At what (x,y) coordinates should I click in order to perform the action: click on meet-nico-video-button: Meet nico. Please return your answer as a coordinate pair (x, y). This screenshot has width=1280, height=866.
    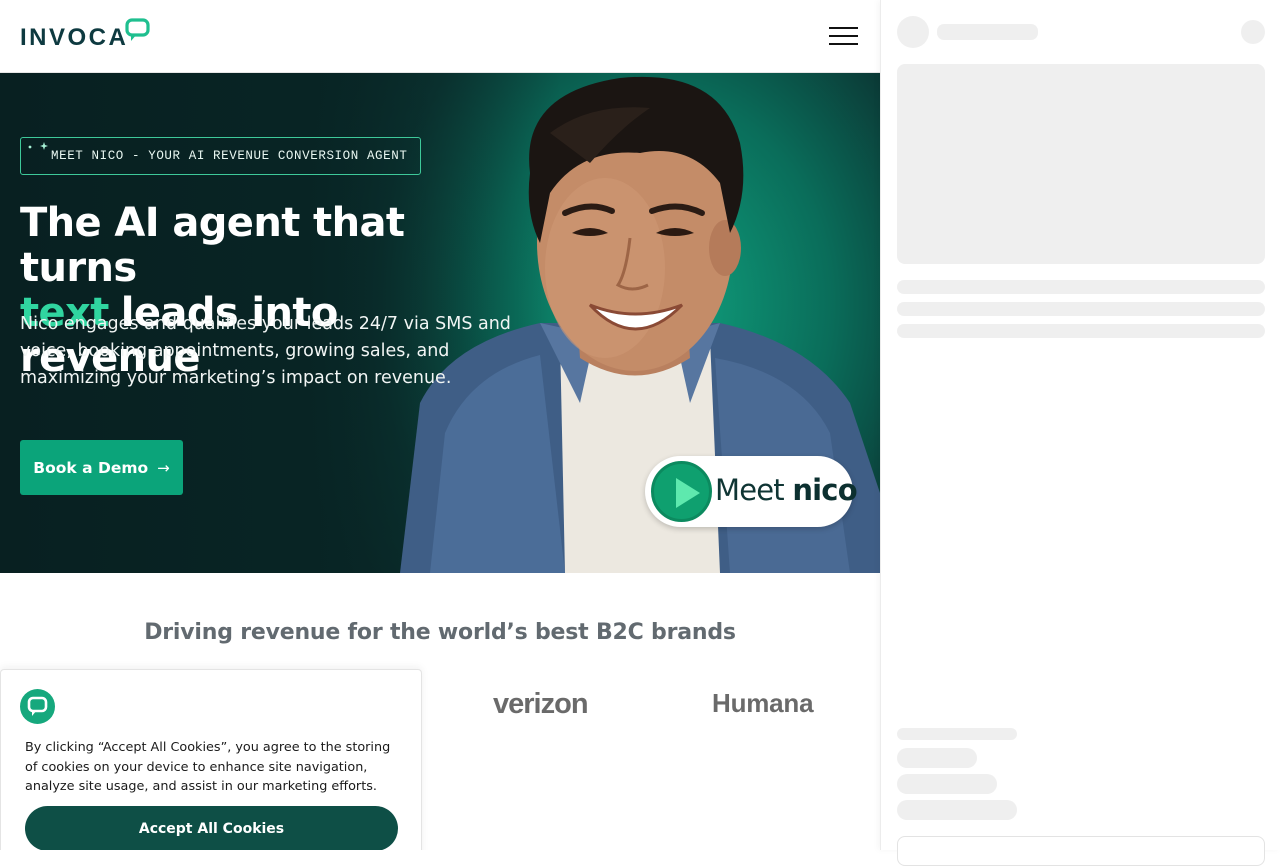
    Looking at the image, I should click on (751, 491).